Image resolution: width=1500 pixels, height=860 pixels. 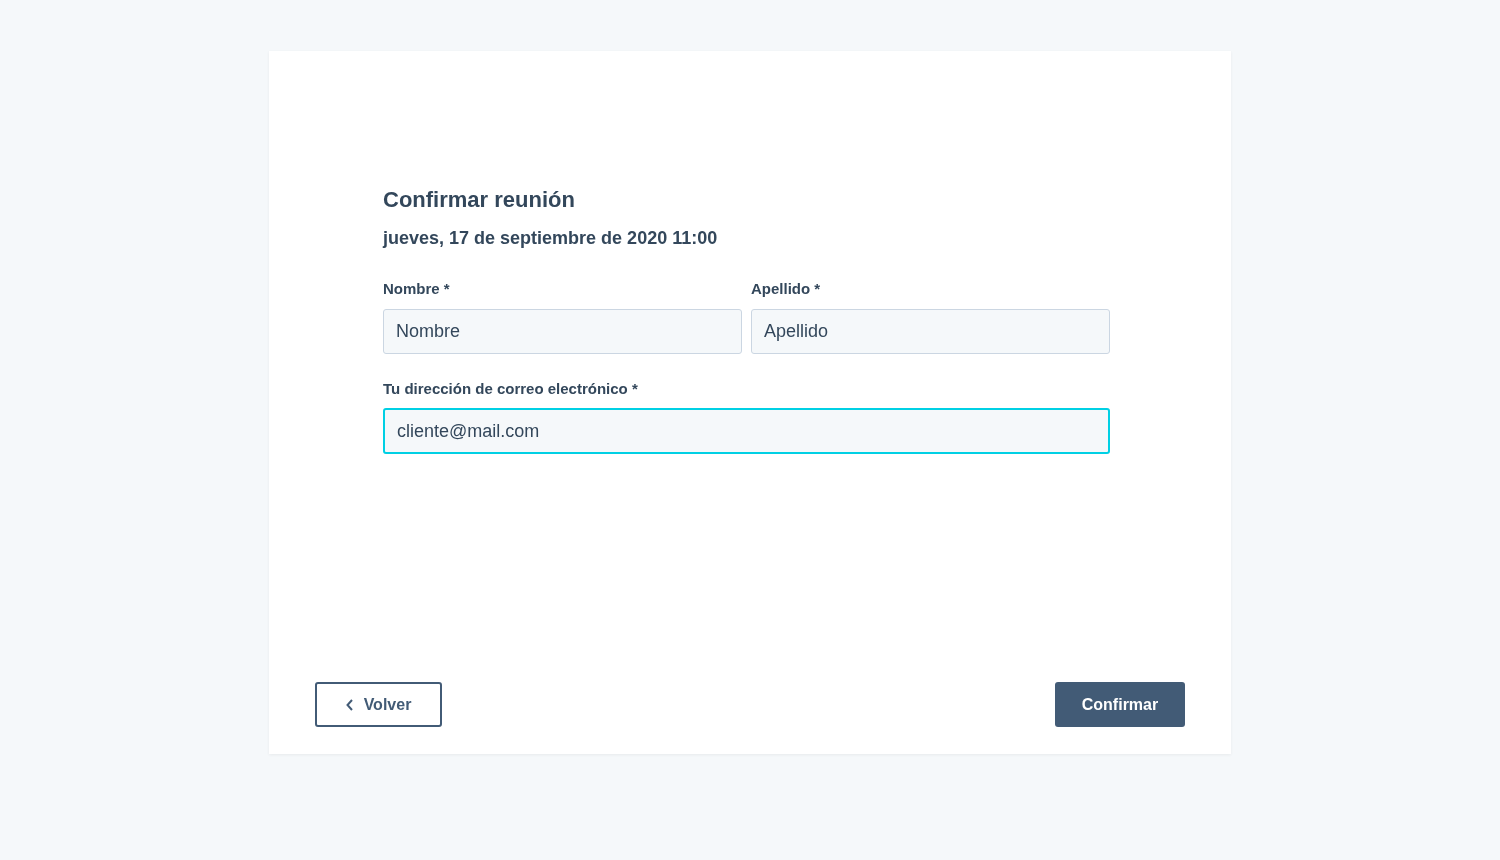 What do you see at coordinates (511, 388) in the screenshot?
I see `field-label: Tu dirección de correo electrónico *` at bounding box center [511, 388].